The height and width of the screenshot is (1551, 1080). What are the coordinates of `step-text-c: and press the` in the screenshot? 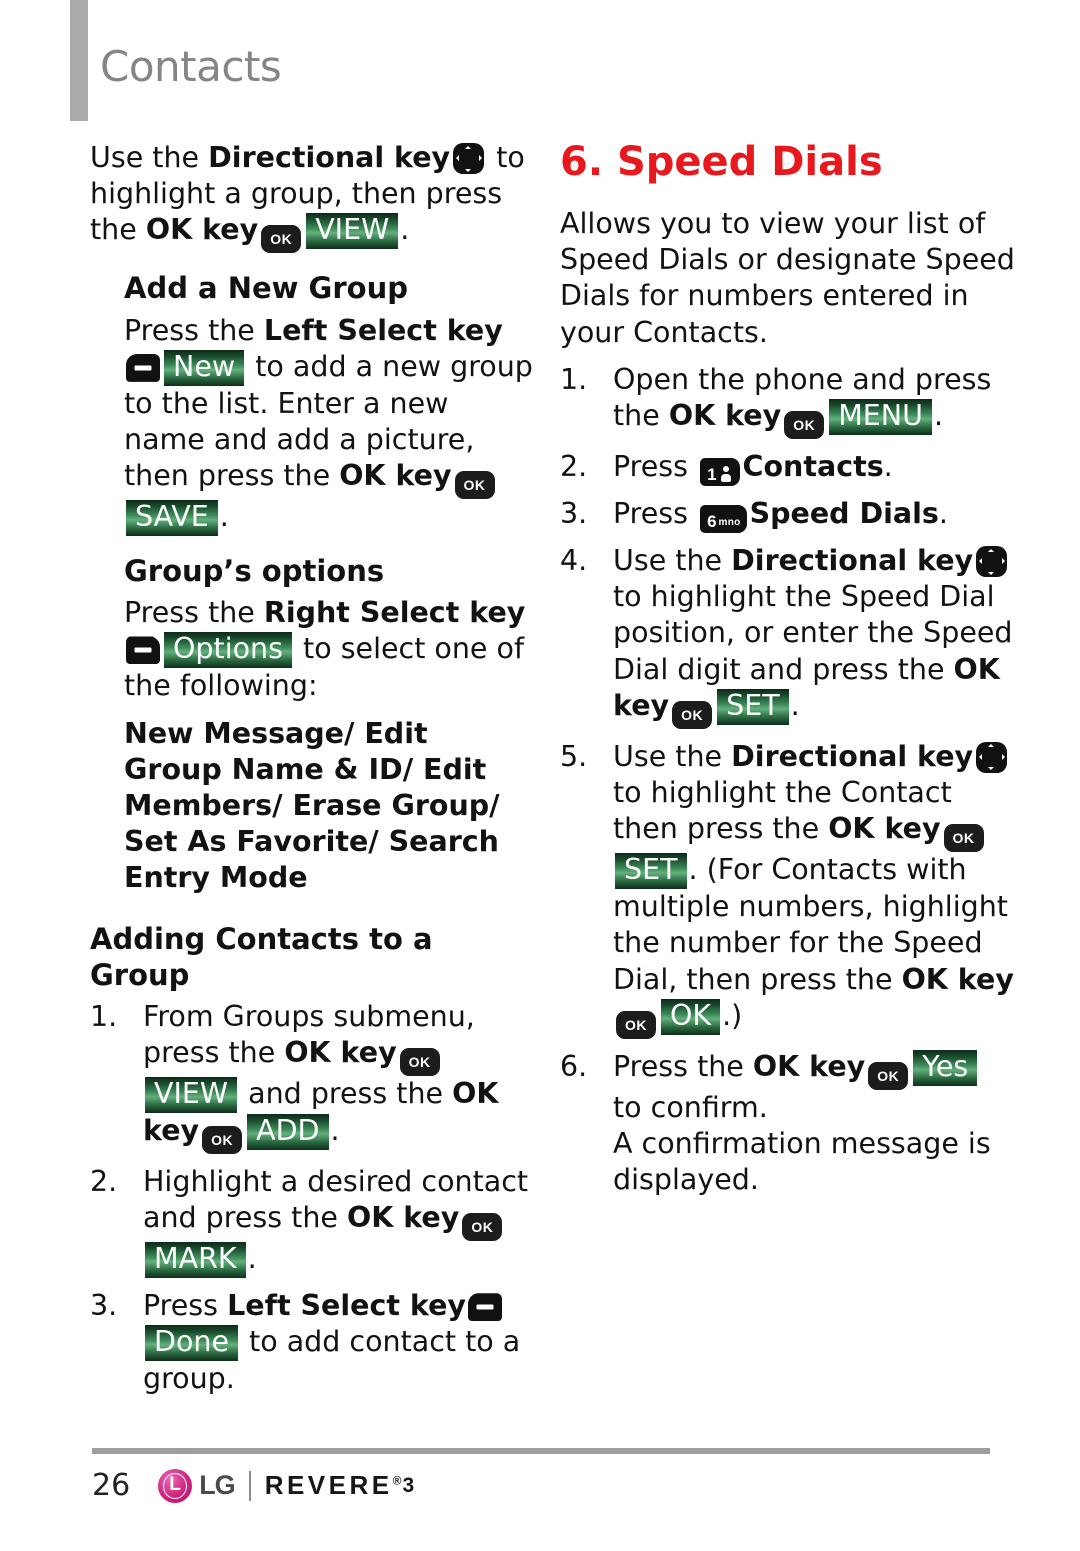 It's located at (346, 1094).